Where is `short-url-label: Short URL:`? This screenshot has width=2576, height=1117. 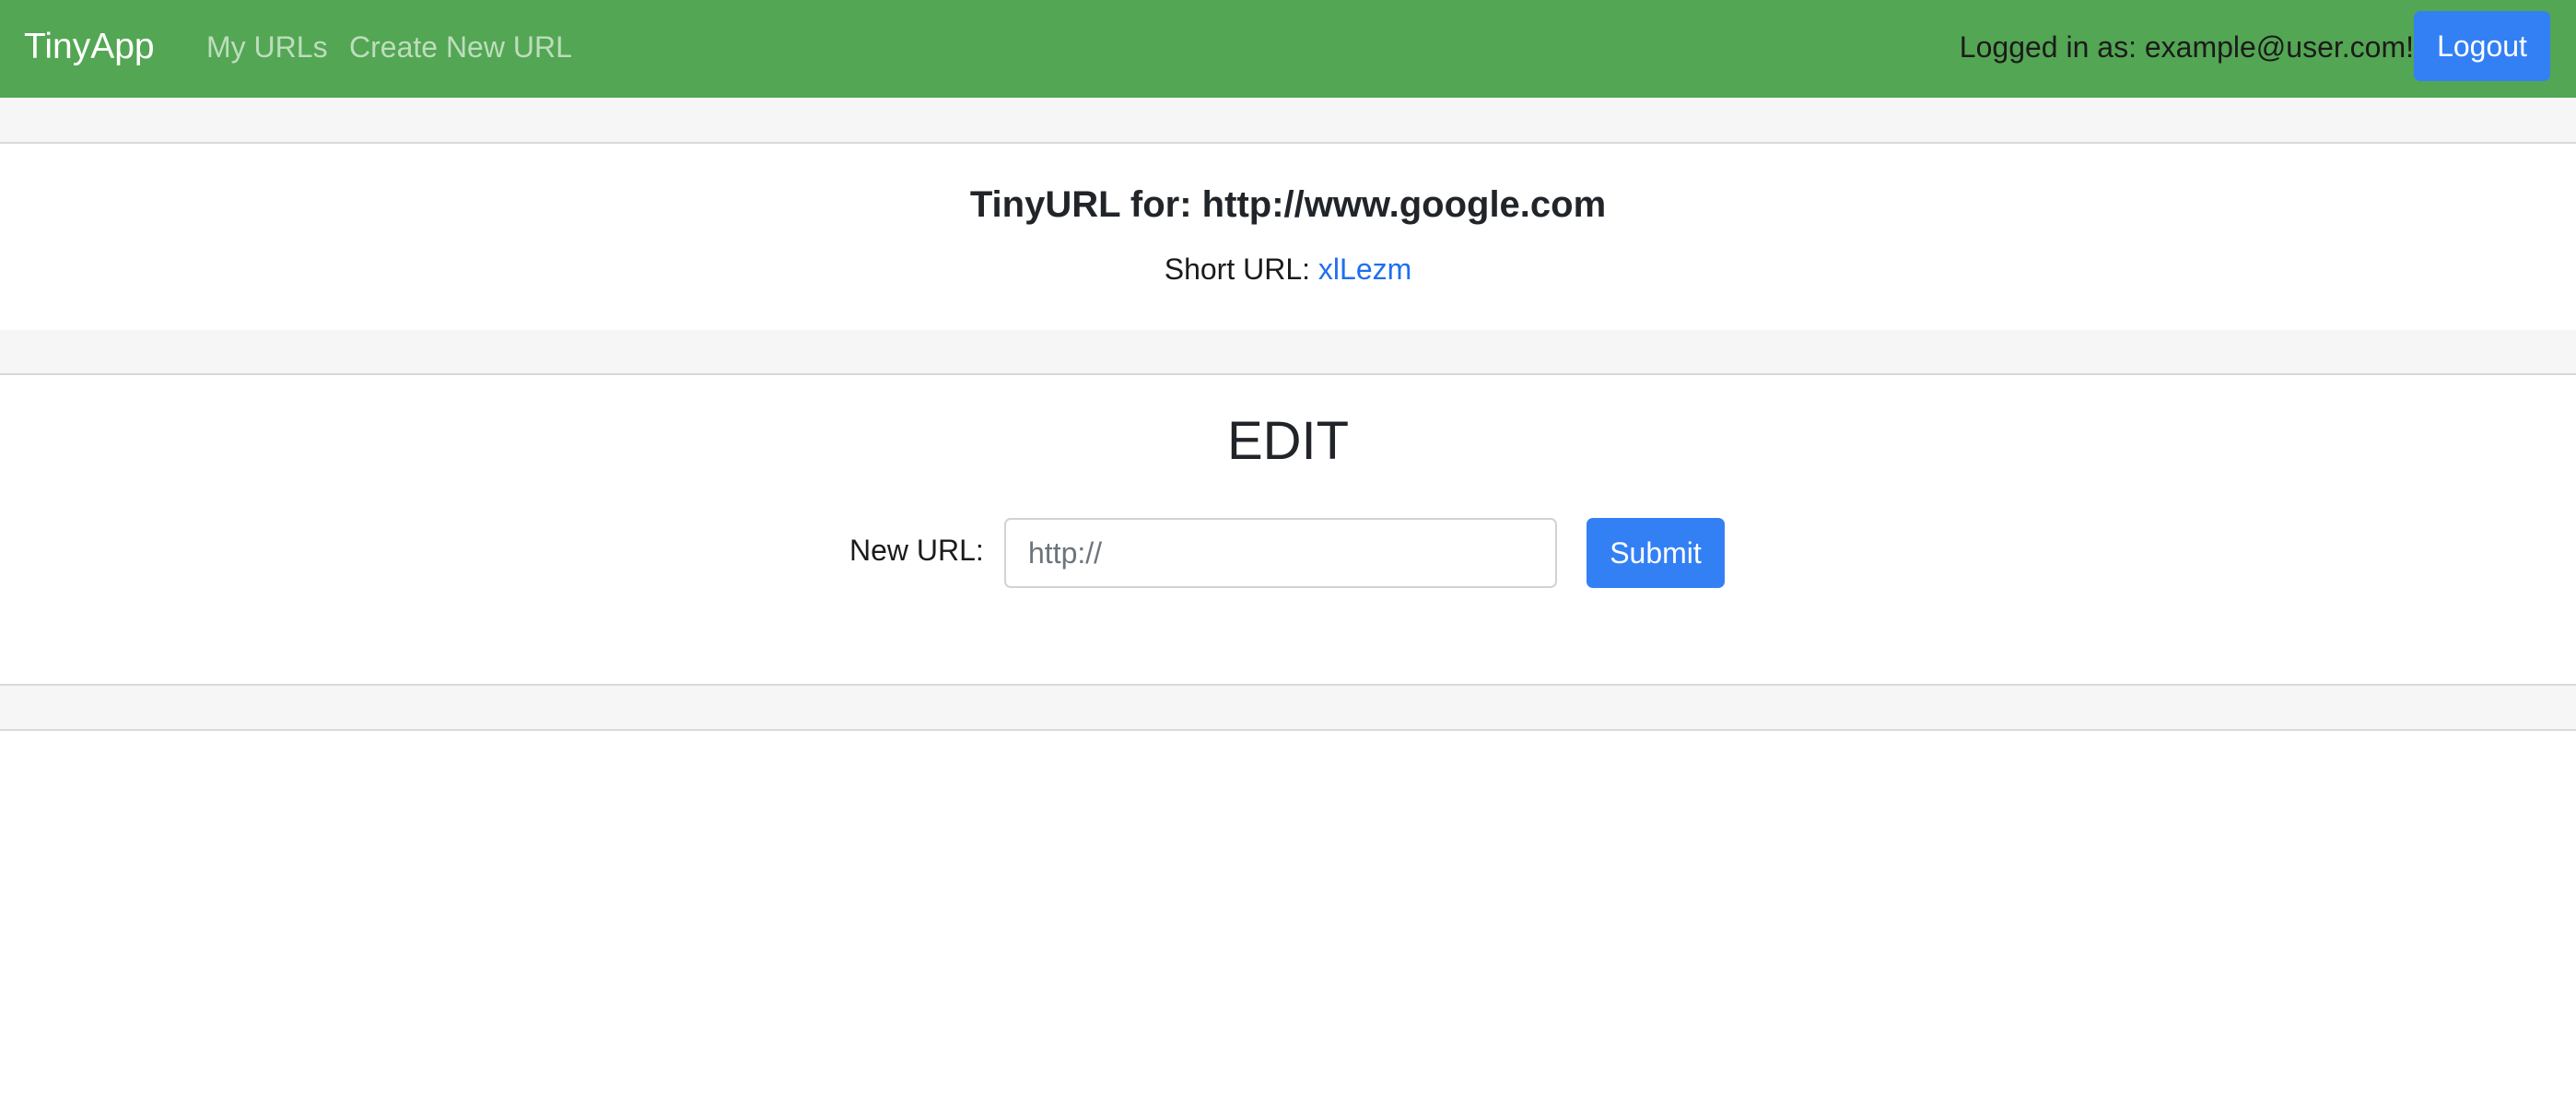
short-url-label: Short URL: is located at coordinates (1241, 269).